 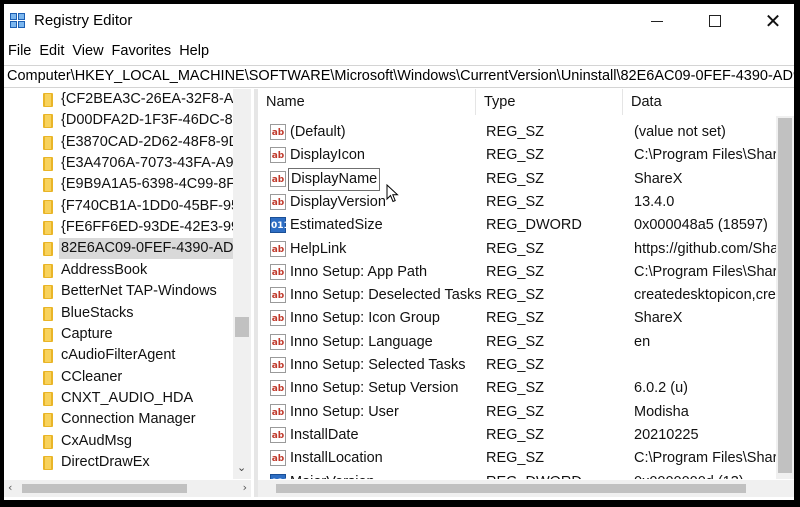 I want to click on tree-item: {FE6FF6ED-93DE-42E3-99, so click(x=121, y=227).